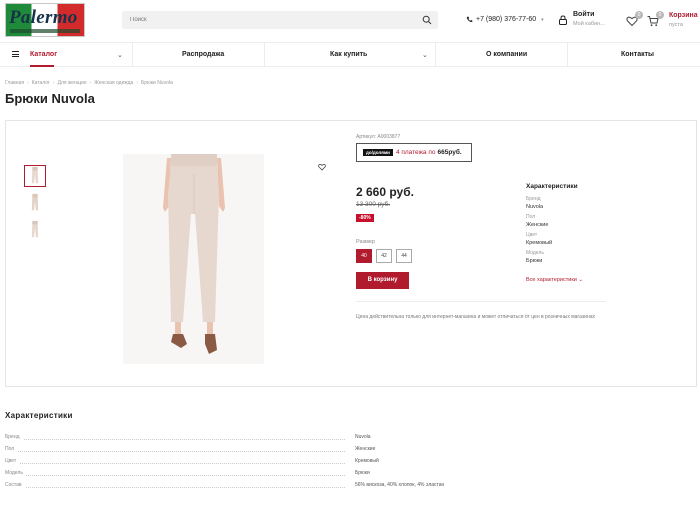 The width and height of the screenshot is (700, 516). Describe the element at coordinates (683, 20) in the screenshot. I see `cart-summary: Корзина пуста` at that location.